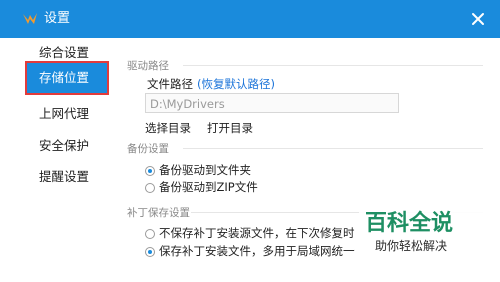  Describe the element at coordinates (148, 149) in the screenshot. I see `section-title-backup: 备份设置` at that location.